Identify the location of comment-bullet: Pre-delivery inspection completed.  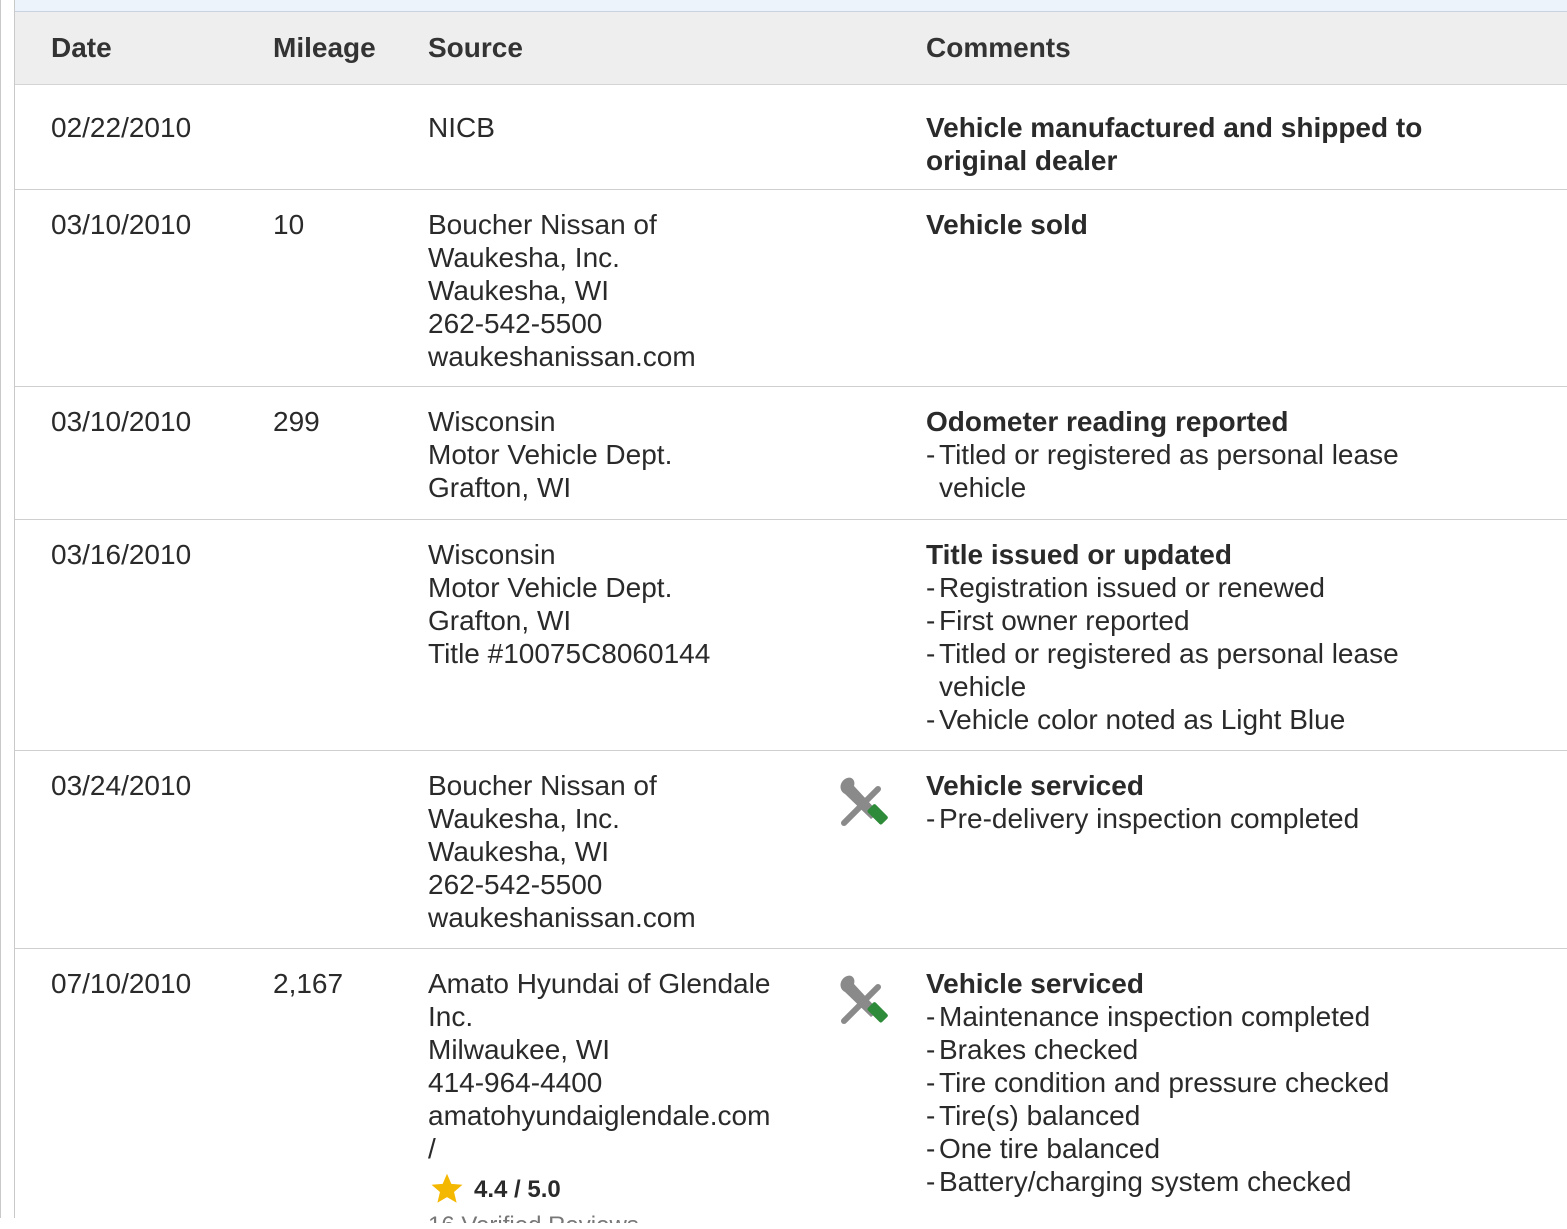
(1206, 818).